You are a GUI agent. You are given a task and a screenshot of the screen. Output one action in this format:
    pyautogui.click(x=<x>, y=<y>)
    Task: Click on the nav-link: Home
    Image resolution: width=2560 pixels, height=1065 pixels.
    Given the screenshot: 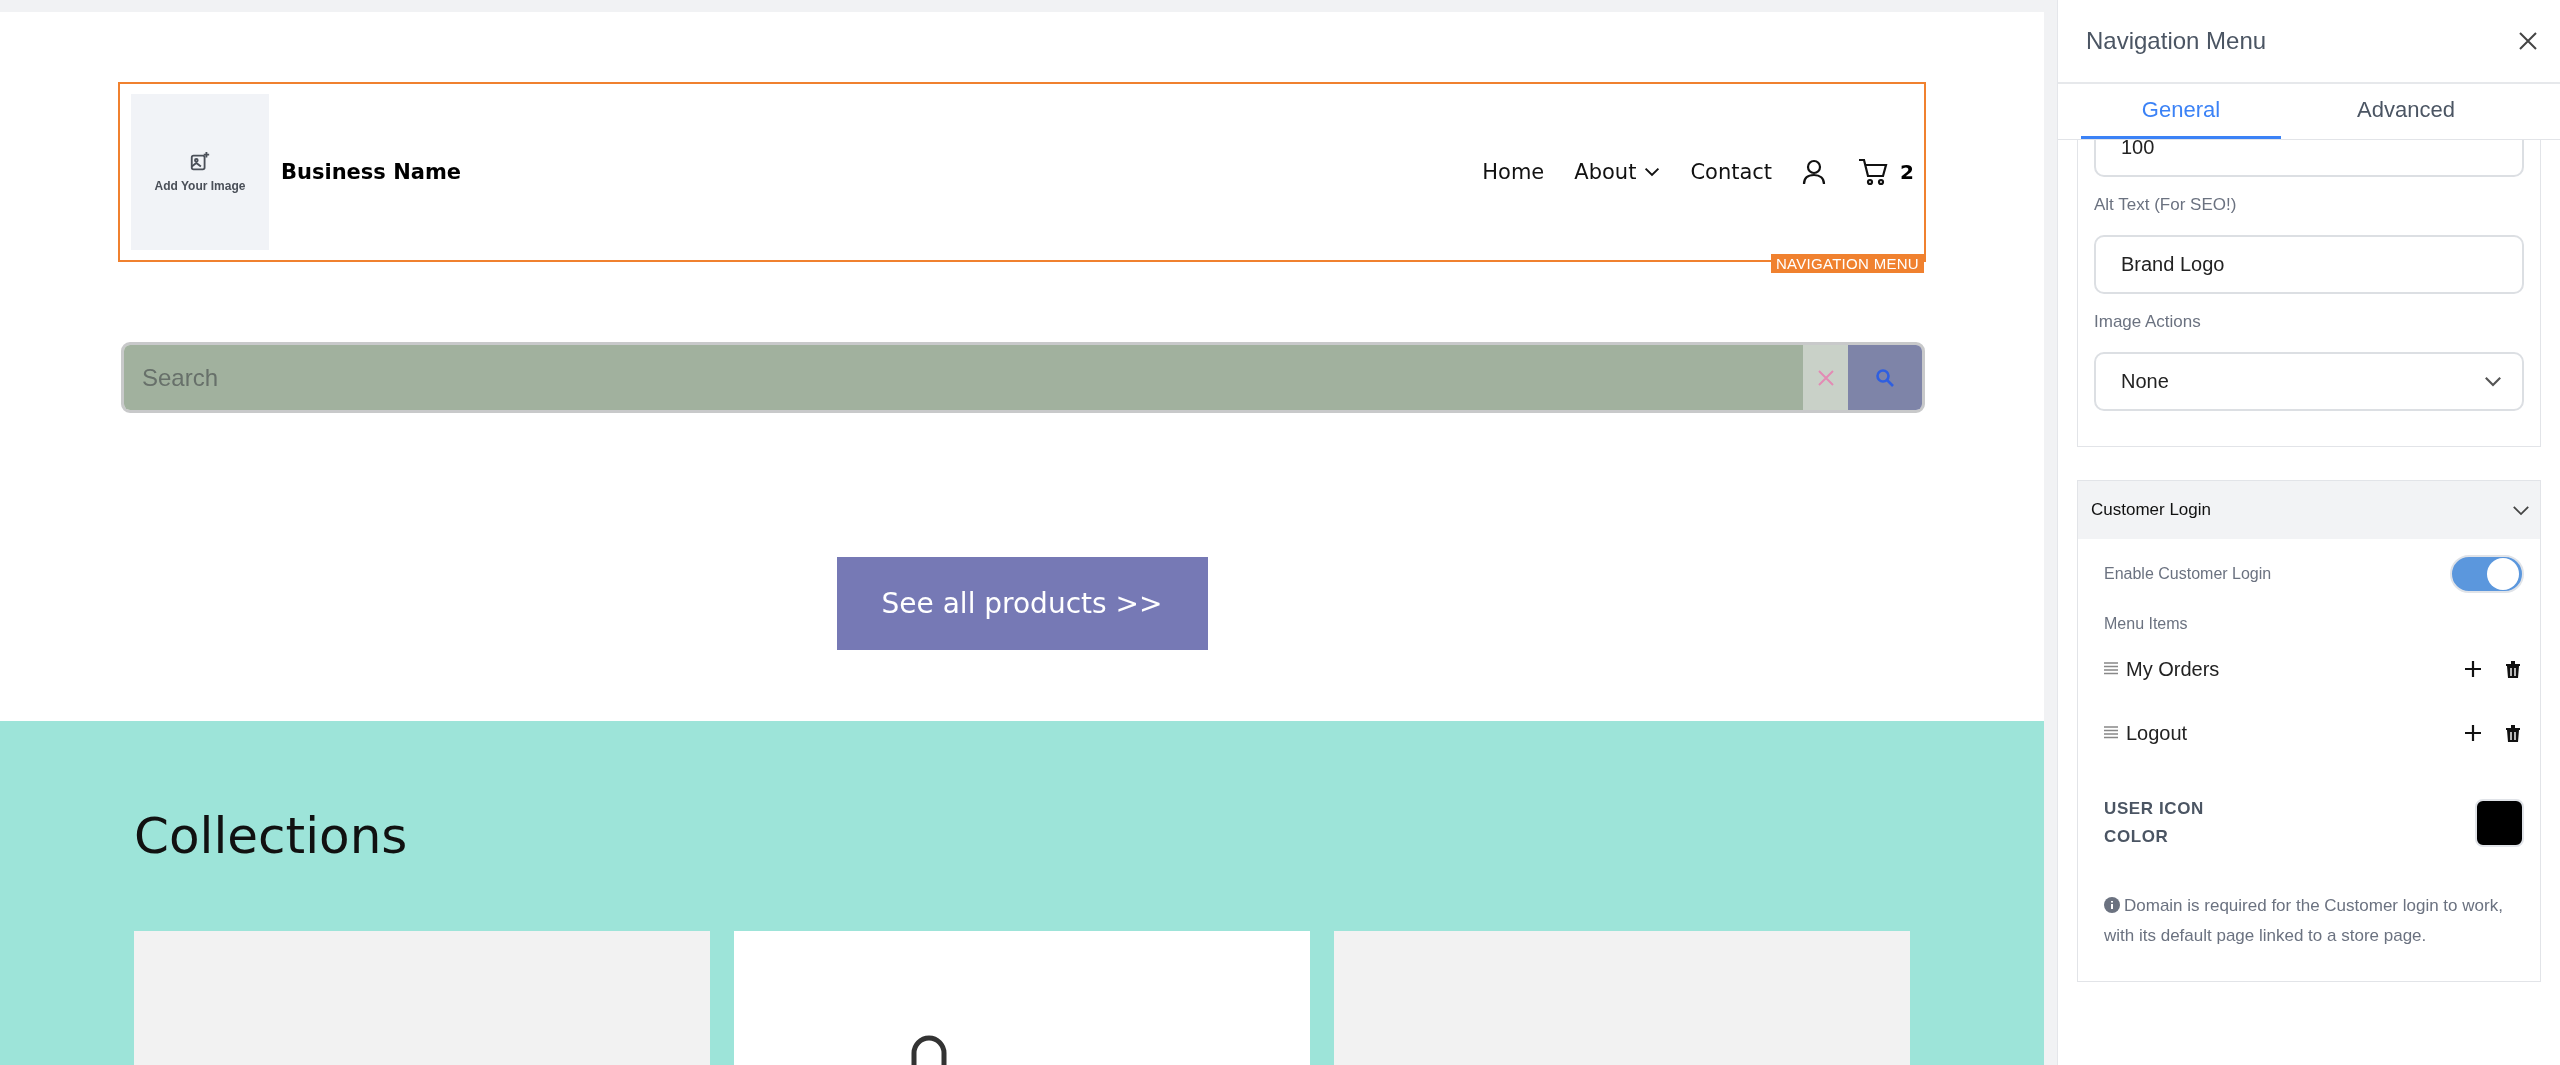 What is the action you would take?
    pyautogui.click(x=1513, y=172)
    